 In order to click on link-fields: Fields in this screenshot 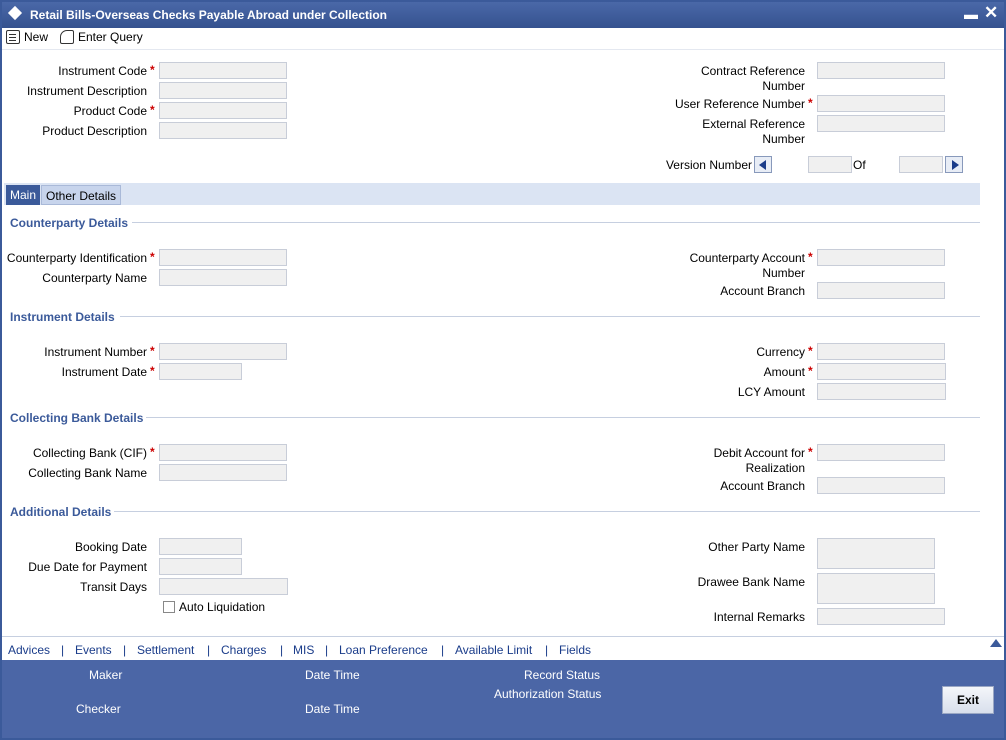, I will do `click(575, 650)`.